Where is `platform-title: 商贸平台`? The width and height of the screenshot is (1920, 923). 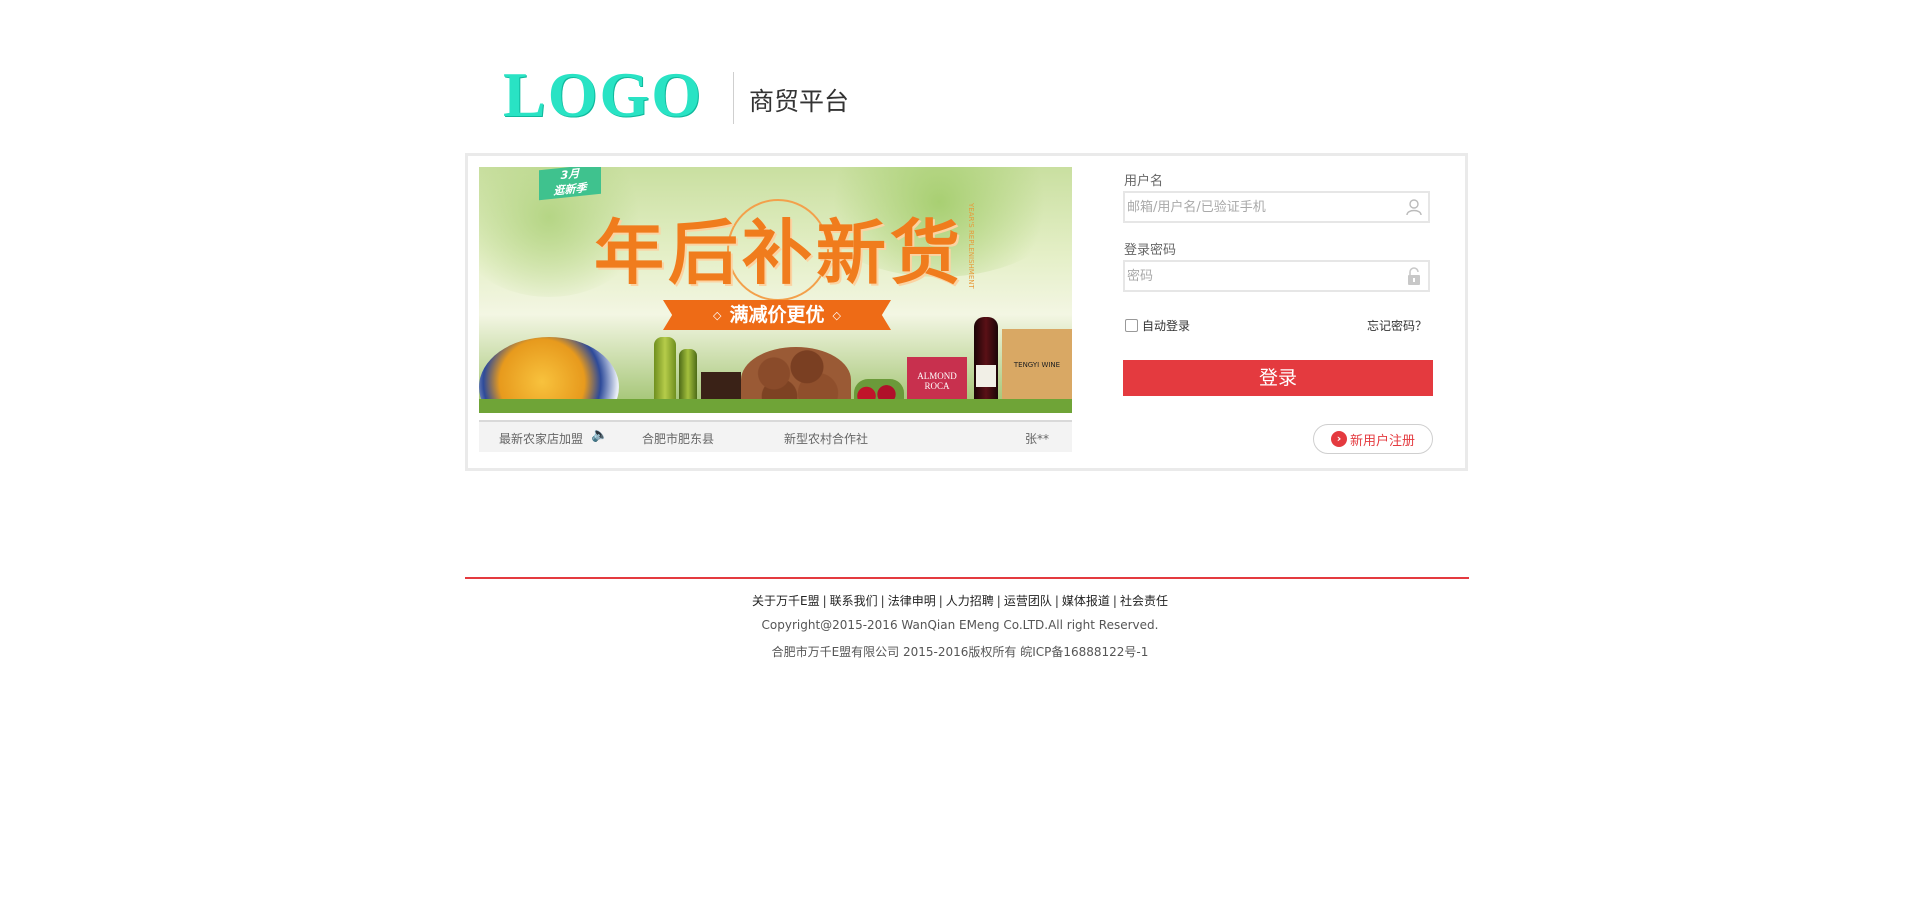 platform-title: 商贸平台 is located at coordinates (799, 101).